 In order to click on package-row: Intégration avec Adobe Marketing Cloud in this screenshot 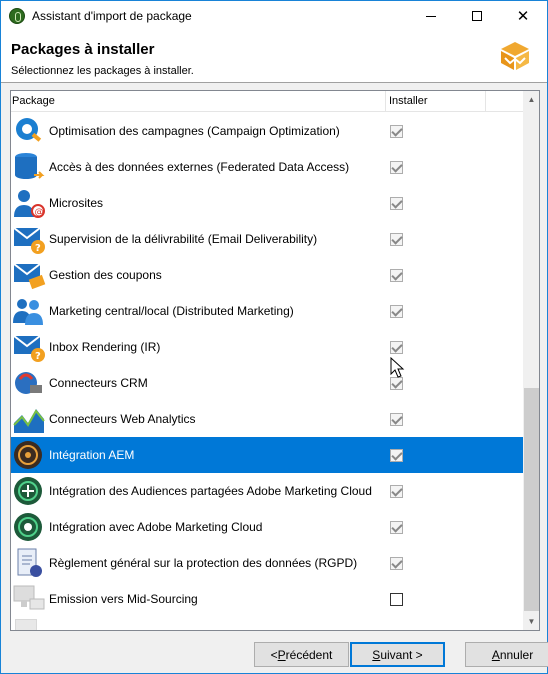, I will do `click(267, 527)`.